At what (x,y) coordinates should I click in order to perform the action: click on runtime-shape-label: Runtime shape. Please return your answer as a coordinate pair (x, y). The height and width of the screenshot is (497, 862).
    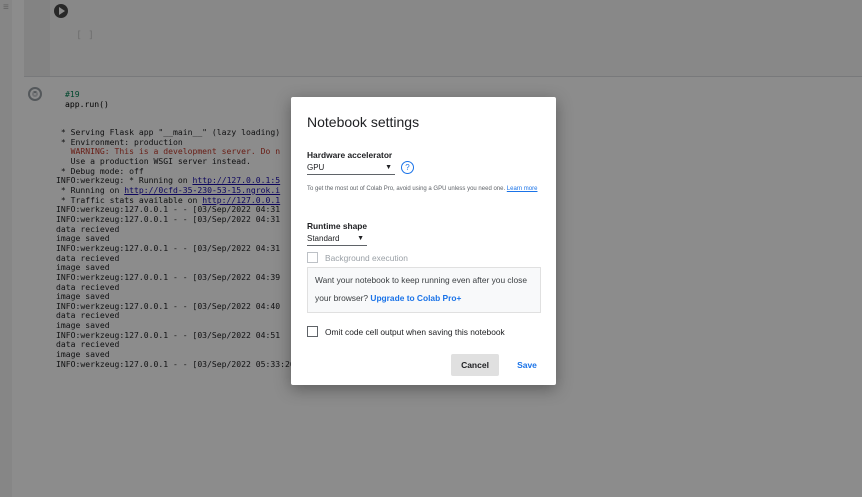
    Looking at the image, I should click on (337, 226).